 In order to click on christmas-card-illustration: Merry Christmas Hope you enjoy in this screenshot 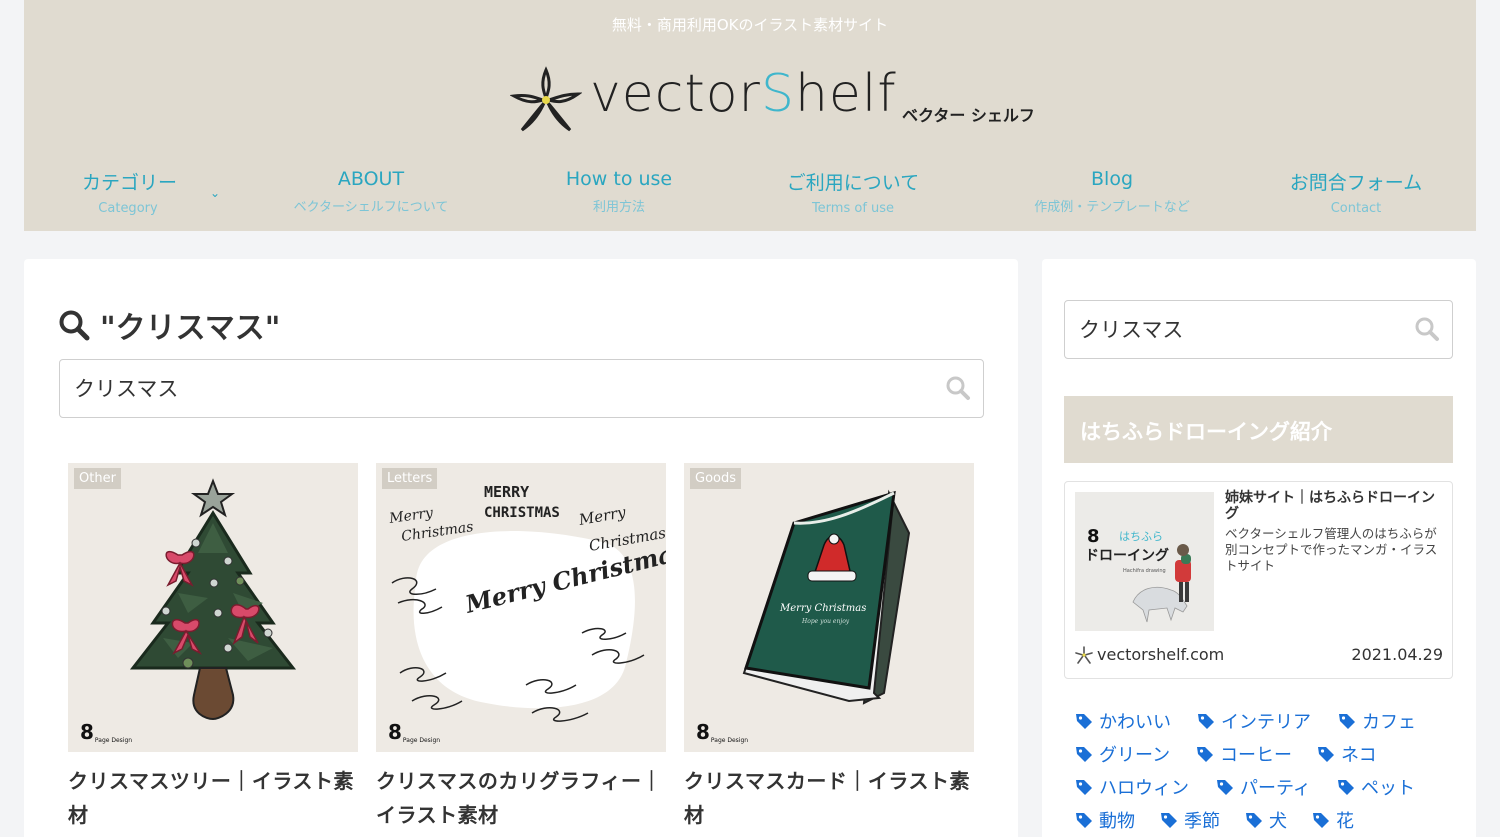, I will do `click(826, 597)`.